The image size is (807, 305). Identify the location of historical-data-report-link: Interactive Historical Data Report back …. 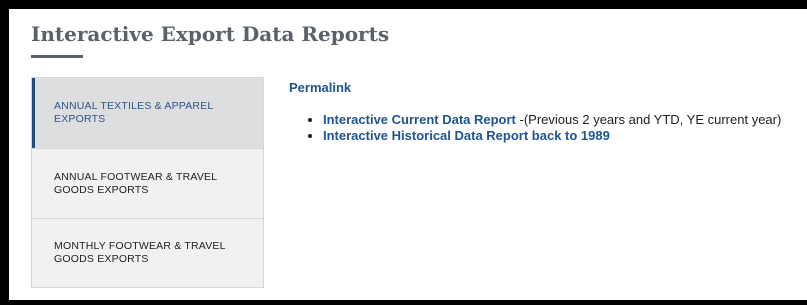
(466, 135).